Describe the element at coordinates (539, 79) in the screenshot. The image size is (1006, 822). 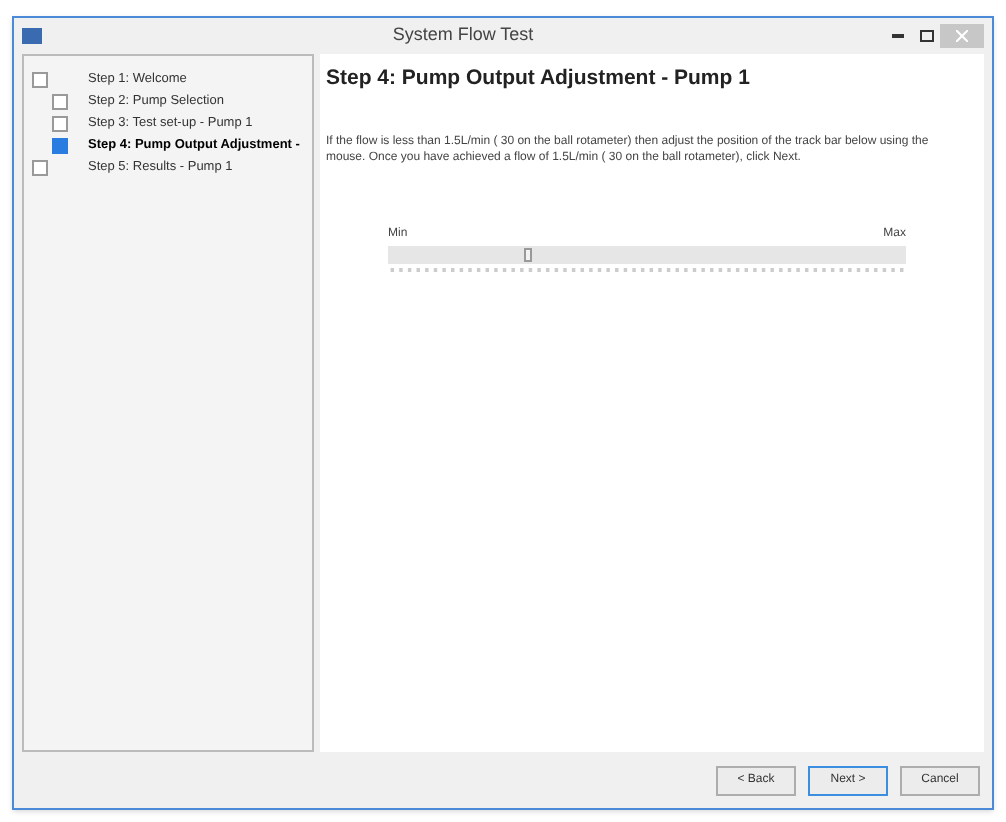
I see `step-heading: Step 4: Pump Output Adjustment - Pump 1` at that location.